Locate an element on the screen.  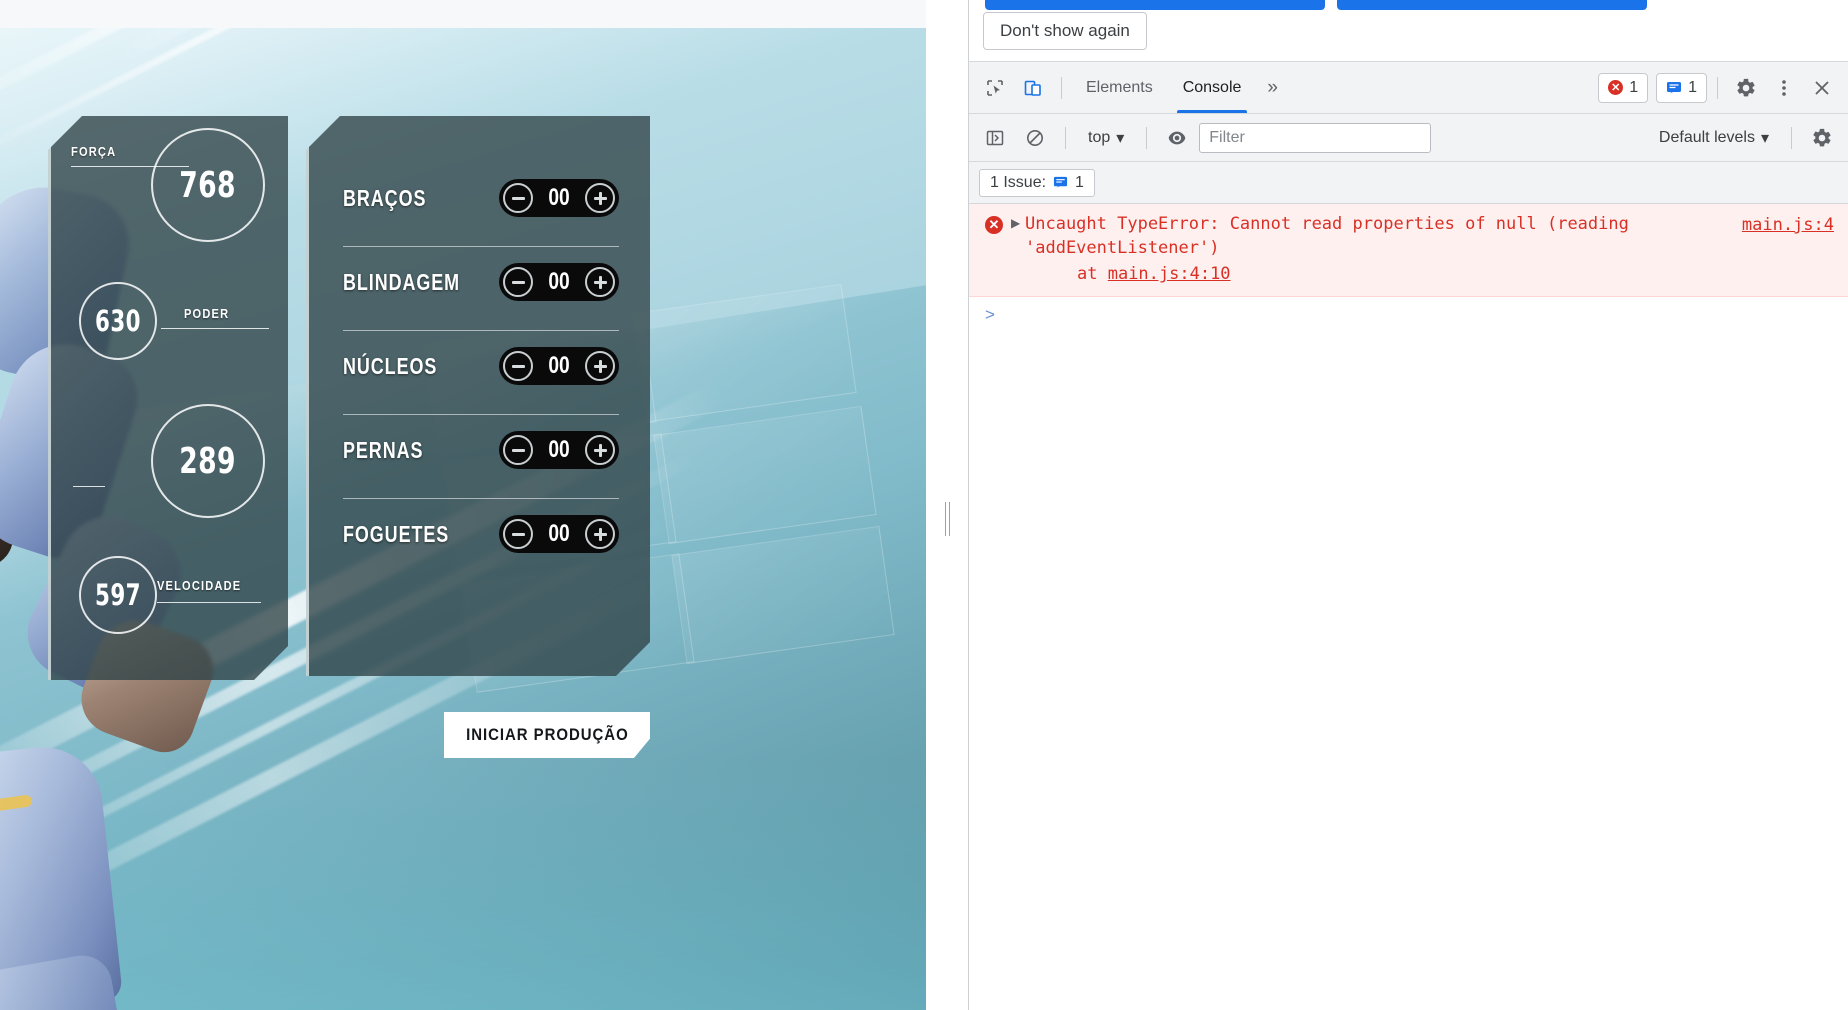
tab-console-label: Console is located at coordinates (1212, 87).